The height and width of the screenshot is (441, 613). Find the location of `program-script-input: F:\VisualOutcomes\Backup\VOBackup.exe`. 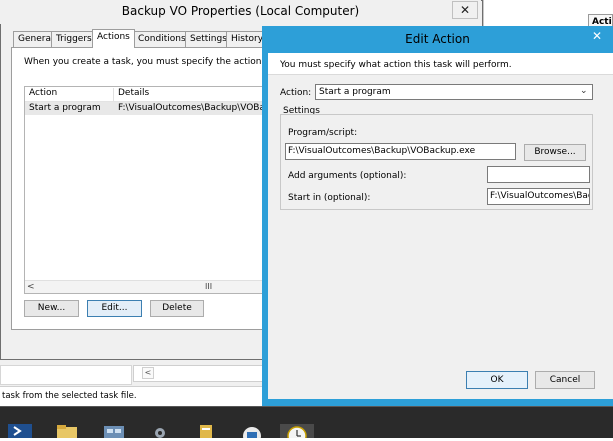

program-script-input: F:\VisualOutcomes\Backup\VOBackup.exe is located at coordinates (400, 151).